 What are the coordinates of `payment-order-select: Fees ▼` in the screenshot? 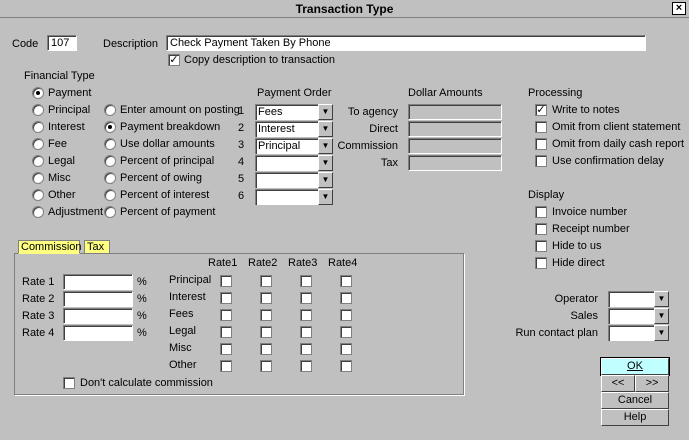 It's located at (294, 112).